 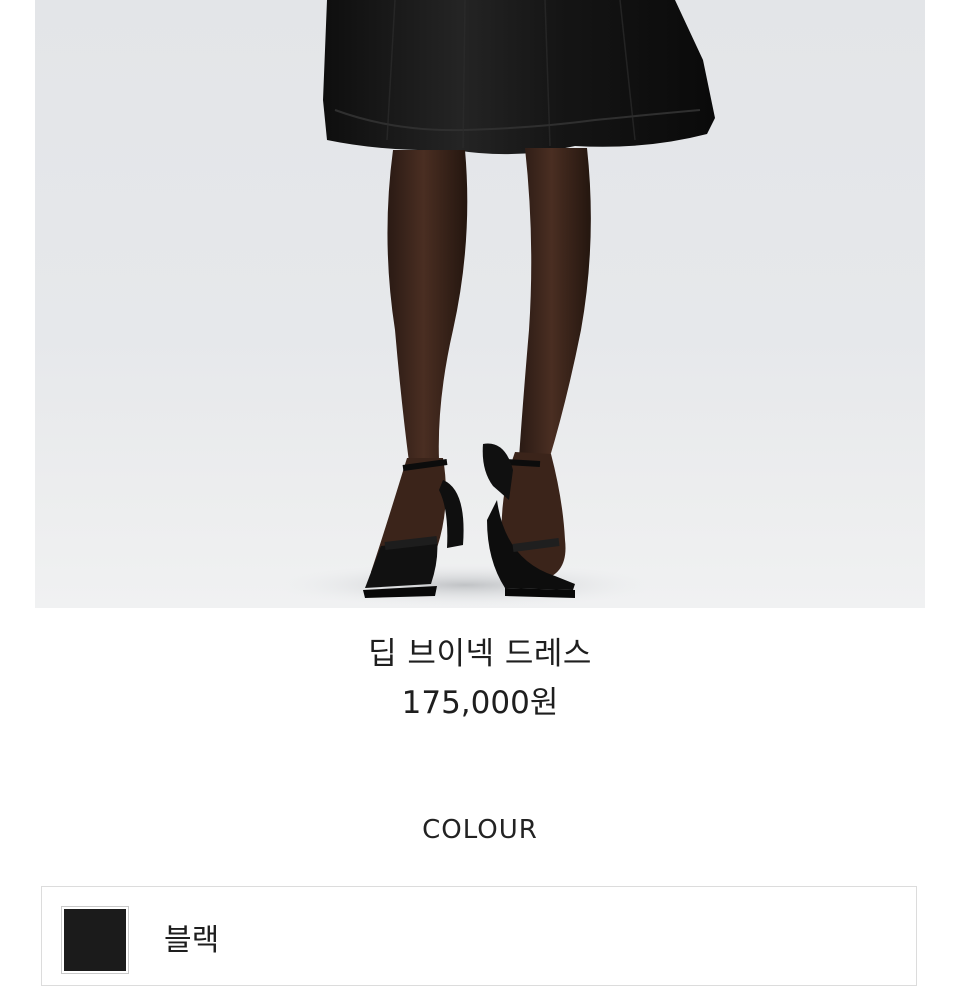 What do you see at coordinates (480, 830) in the screenshot?
I see `colour-section-heading: COLOUR` at bounding box center [480, 830].